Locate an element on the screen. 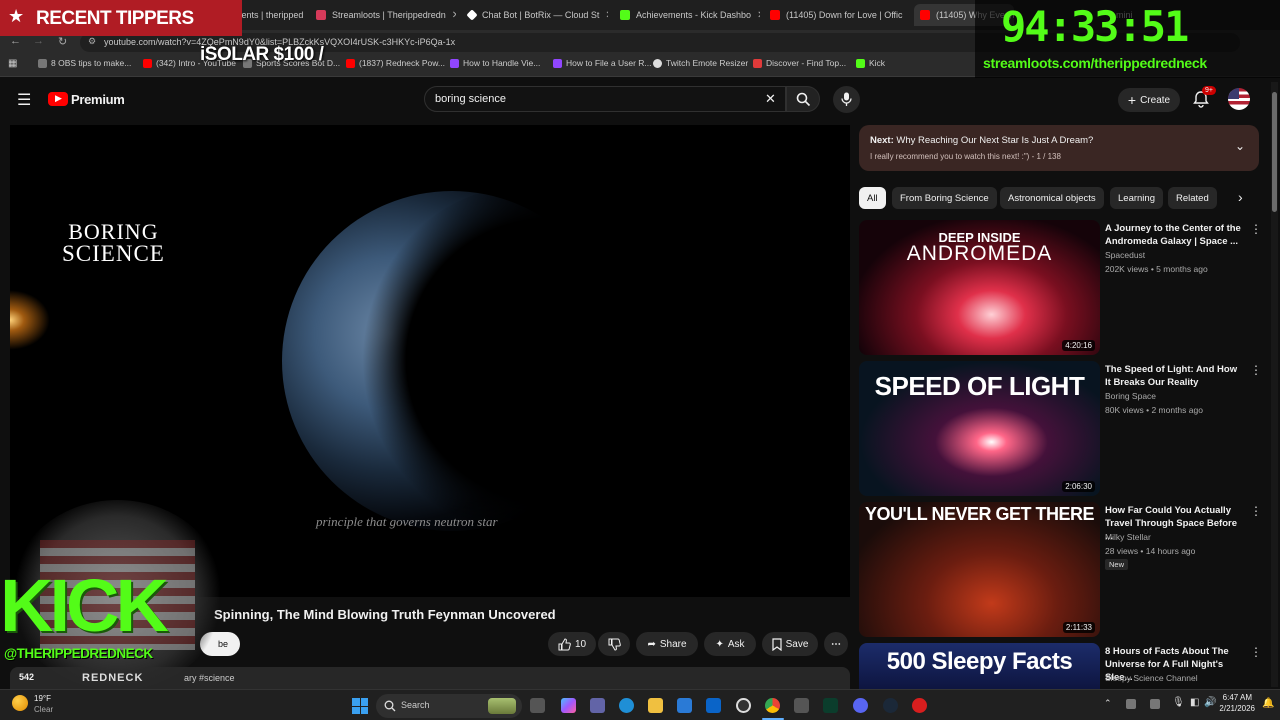 This screenshot has height=720, width=1280. site-info-icon: ⚙ is located at coordinates (92, 41).